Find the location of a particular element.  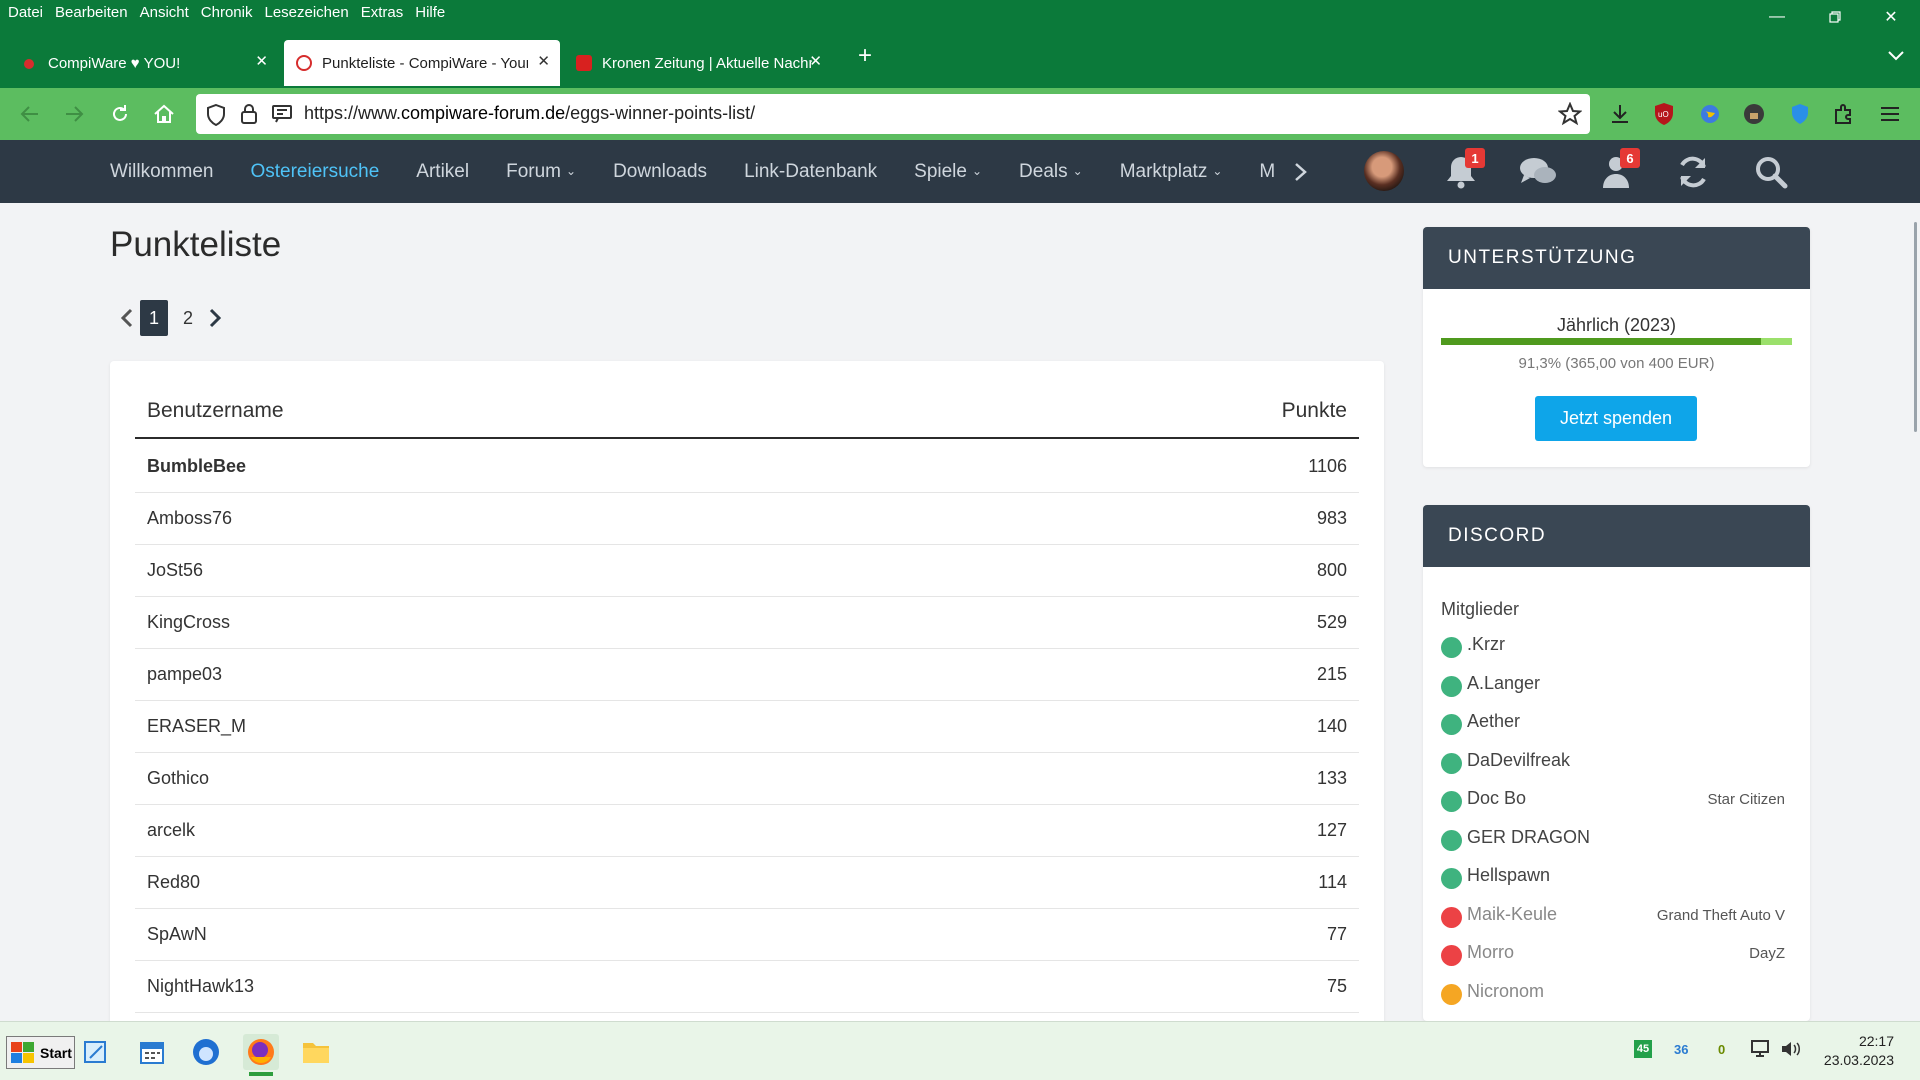

menu-item: Datei is located at coordinates (25, 12).